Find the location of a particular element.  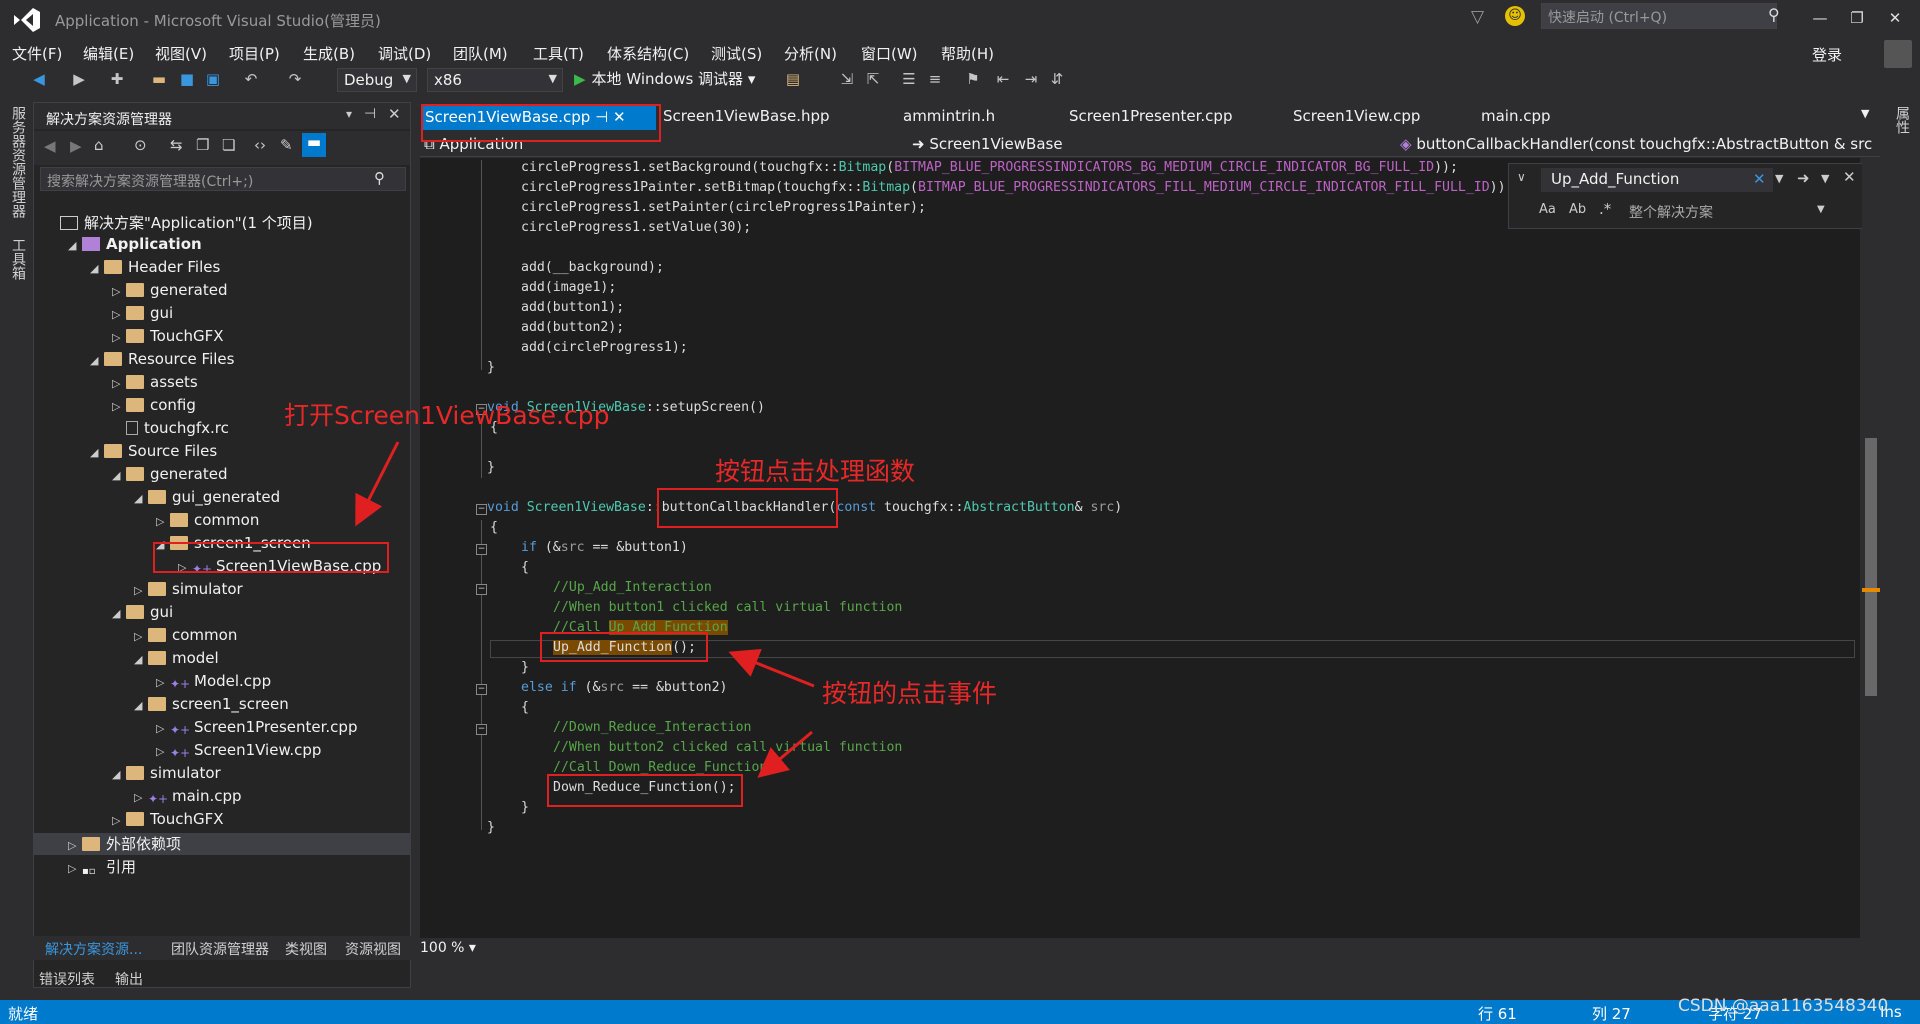

tree-item: ▷ 外部依赖项 is located at coordinates (222, 844).